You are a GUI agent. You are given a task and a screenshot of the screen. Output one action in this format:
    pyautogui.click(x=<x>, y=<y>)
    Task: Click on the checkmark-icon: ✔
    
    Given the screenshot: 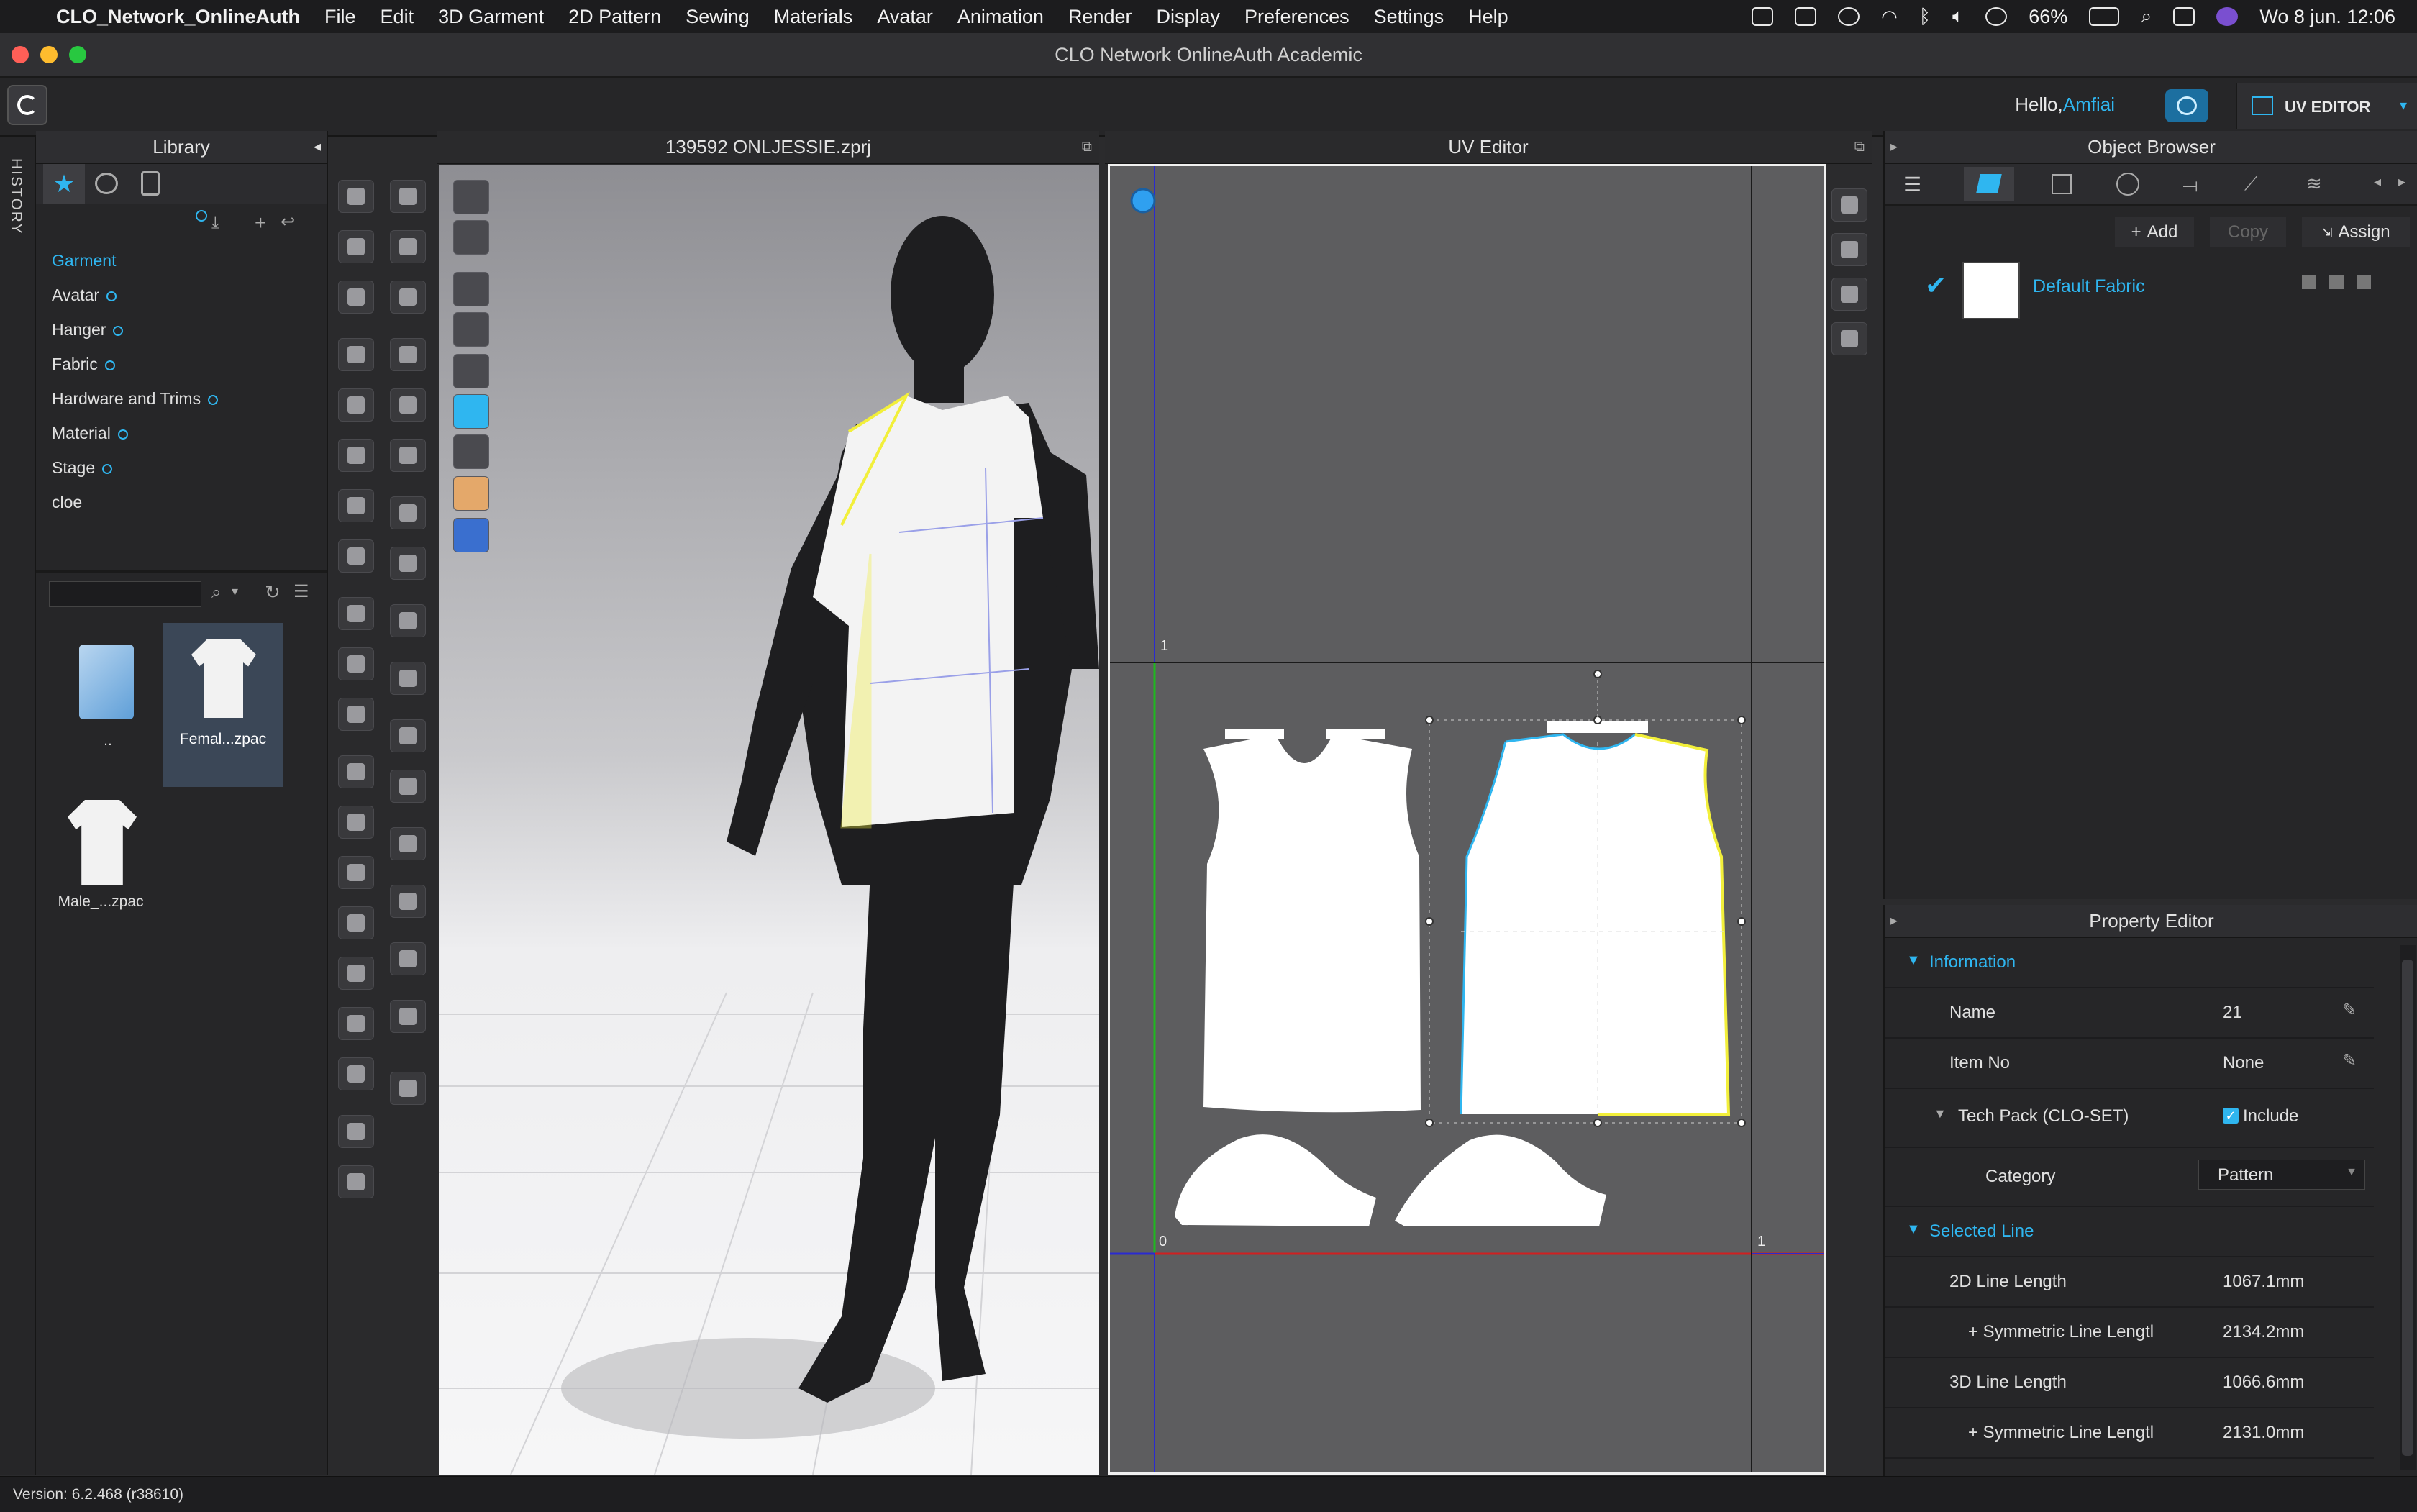 What is the action you would take?
    pyautogui.click(x=1936, y=285)
    